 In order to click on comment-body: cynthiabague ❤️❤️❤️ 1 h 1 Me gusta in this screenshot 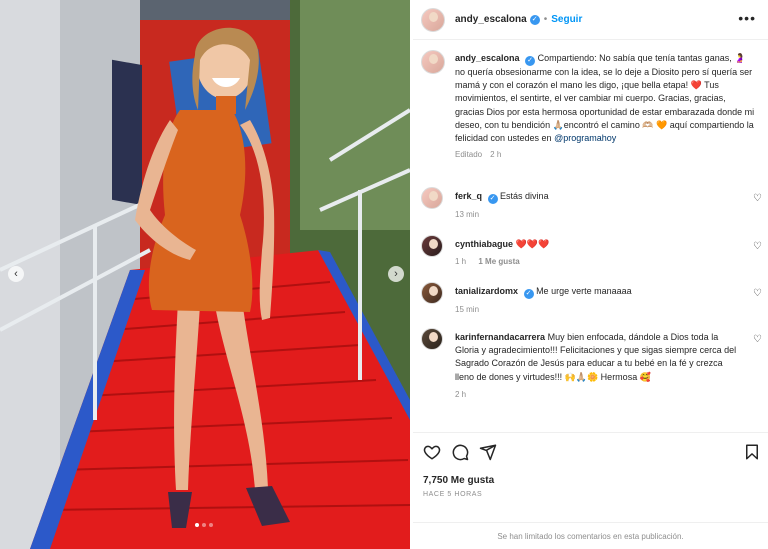, I will do `click(597, 253)`.